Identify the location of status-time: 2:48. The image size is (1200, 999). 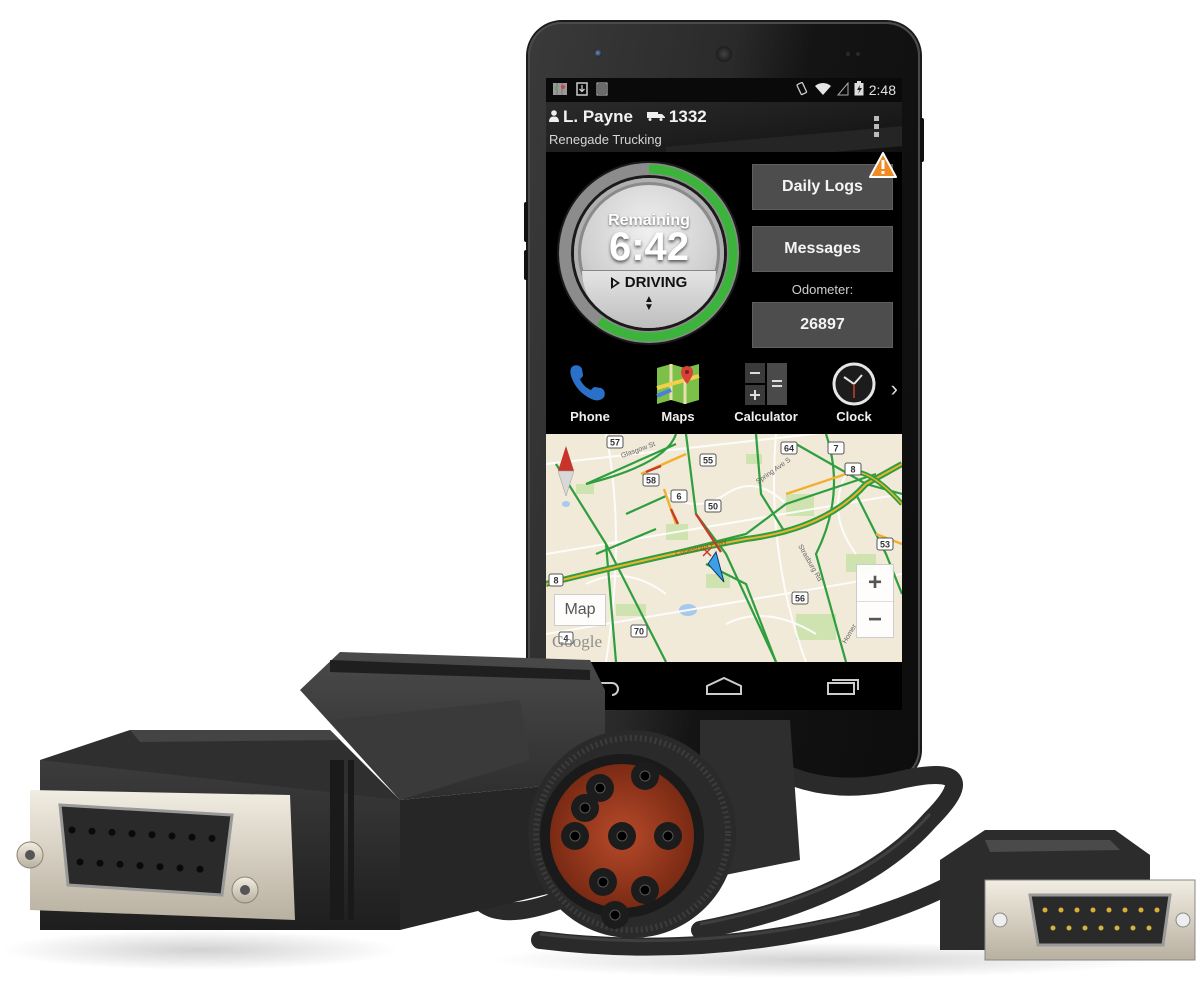
(882, 90).